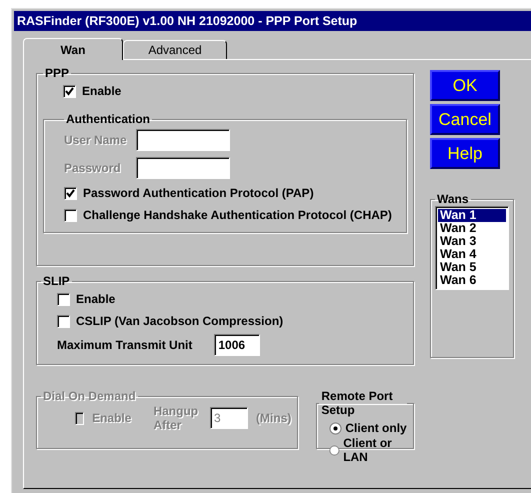  Describe the element at coordinates (124, 345) in the screenshot. I see `field-label: Maximum Transmit Unit` at that location.